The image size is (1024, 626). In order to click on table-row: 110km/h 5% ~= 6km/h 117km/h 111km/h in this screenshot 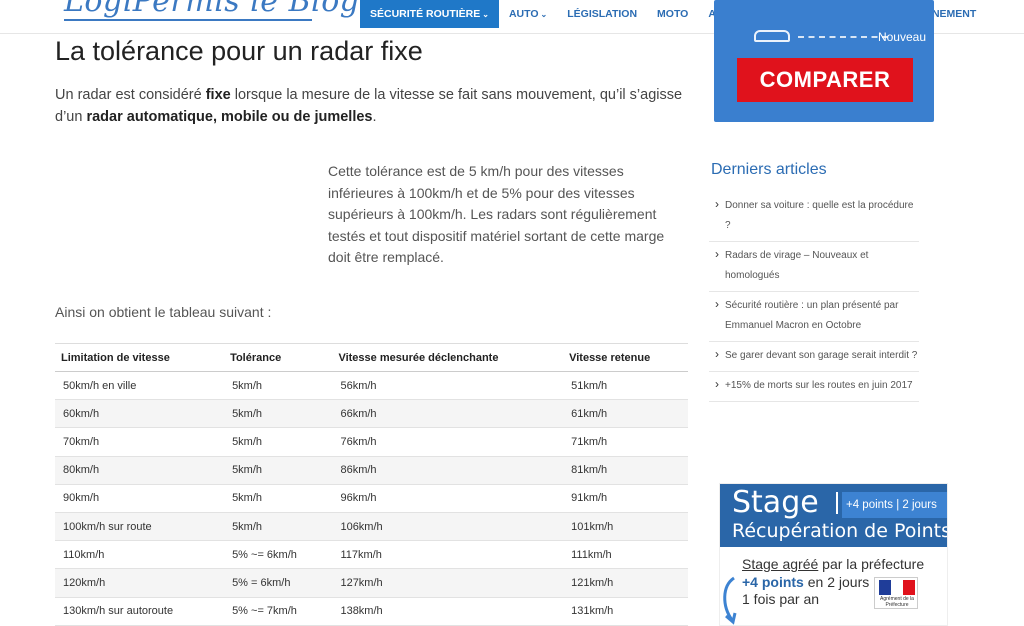, I will do `click(371, 555)`.